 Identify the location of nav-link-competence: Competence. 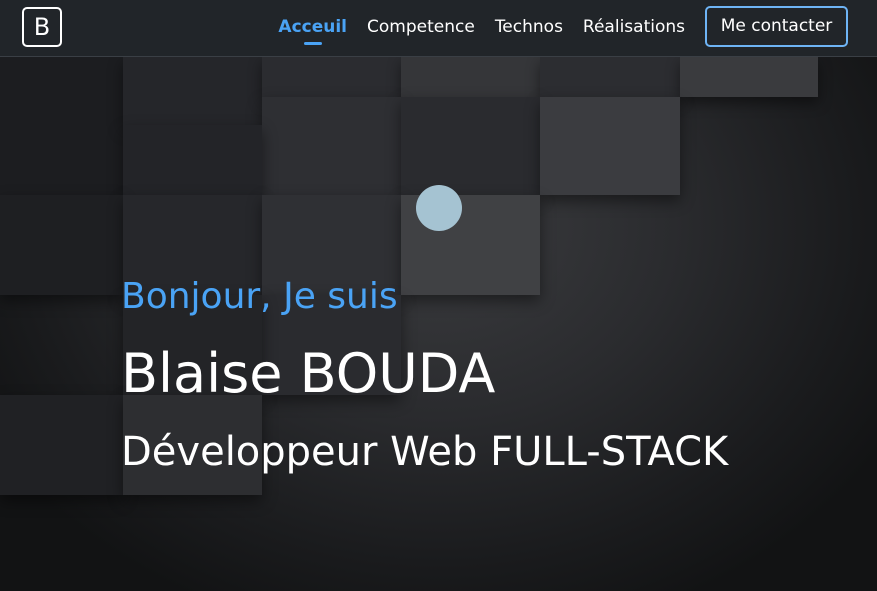
(421, 27).